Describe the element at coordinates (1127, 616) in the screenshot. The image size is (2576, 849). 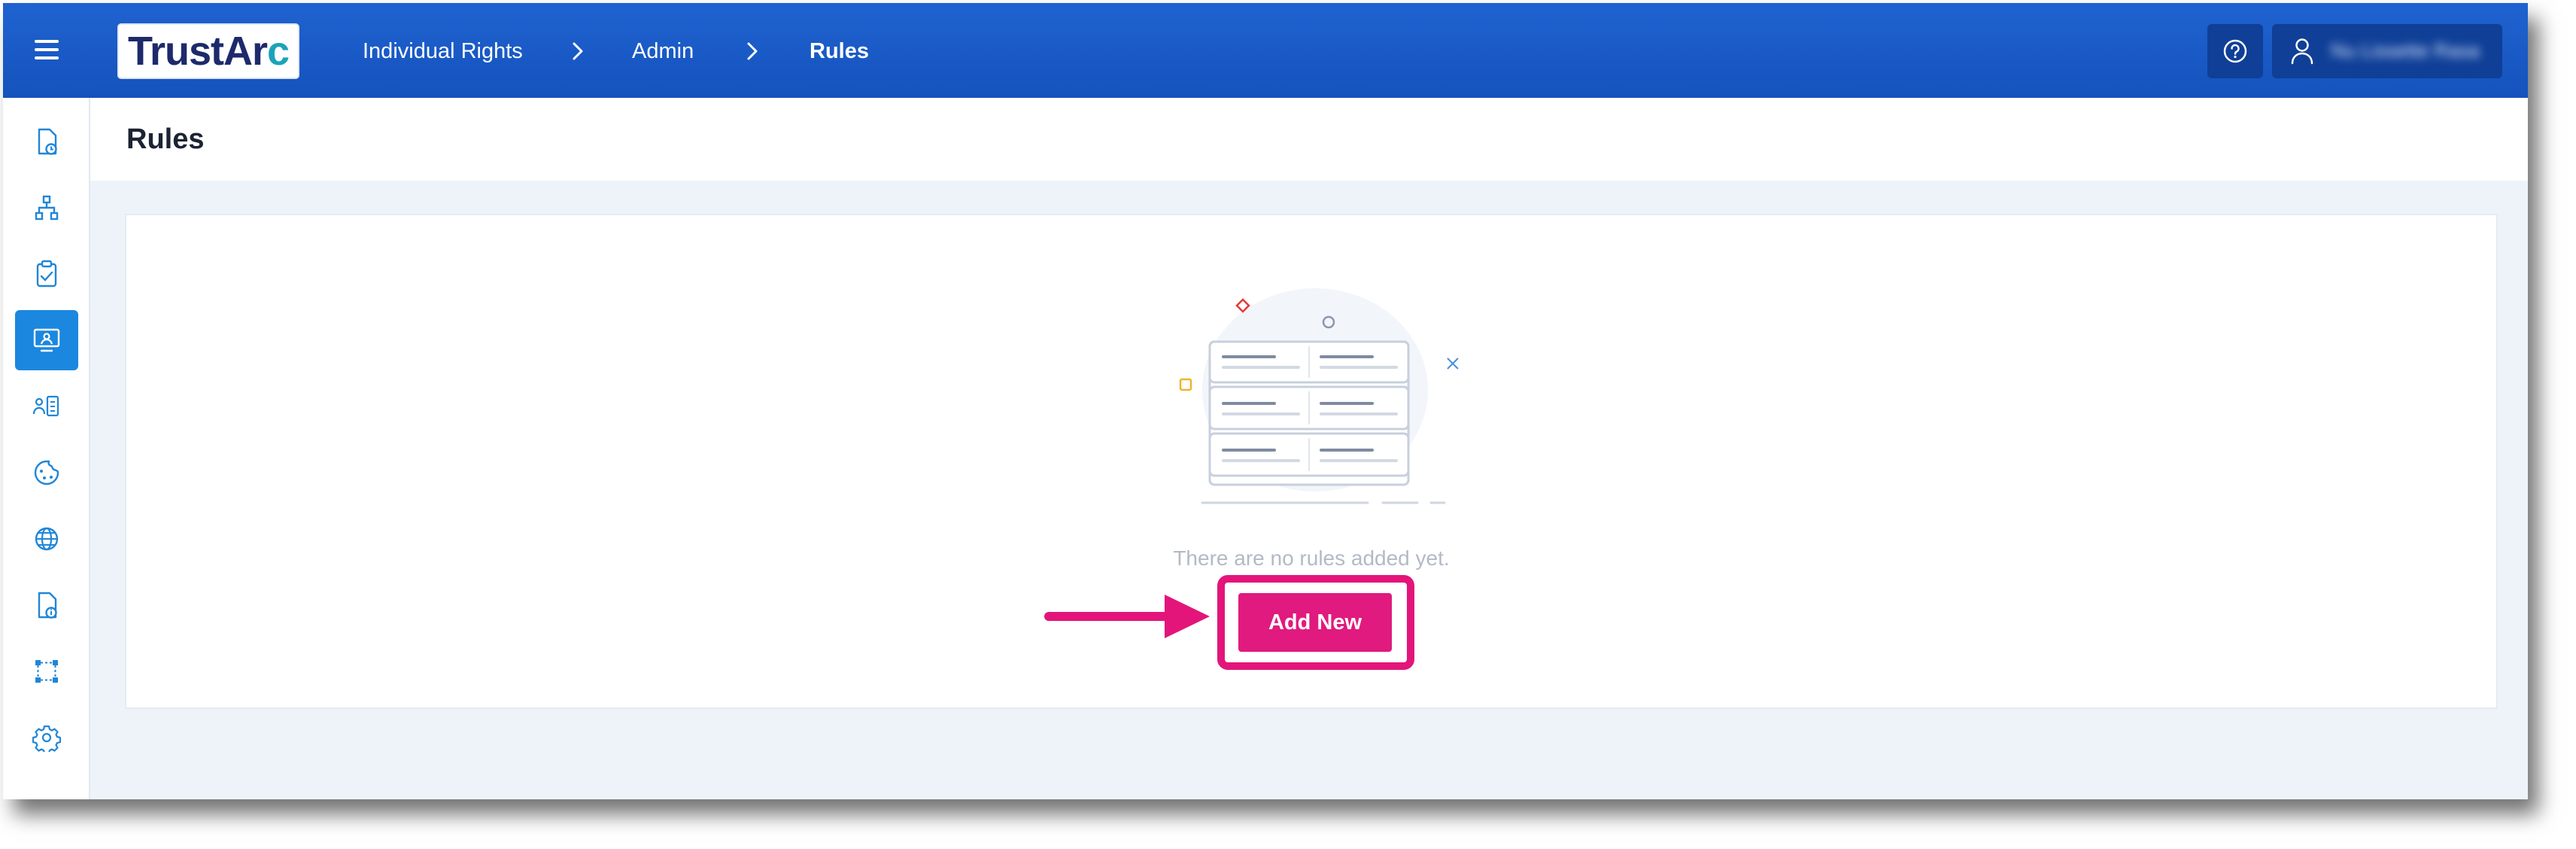
I see `arrow-right-icon` at that location.